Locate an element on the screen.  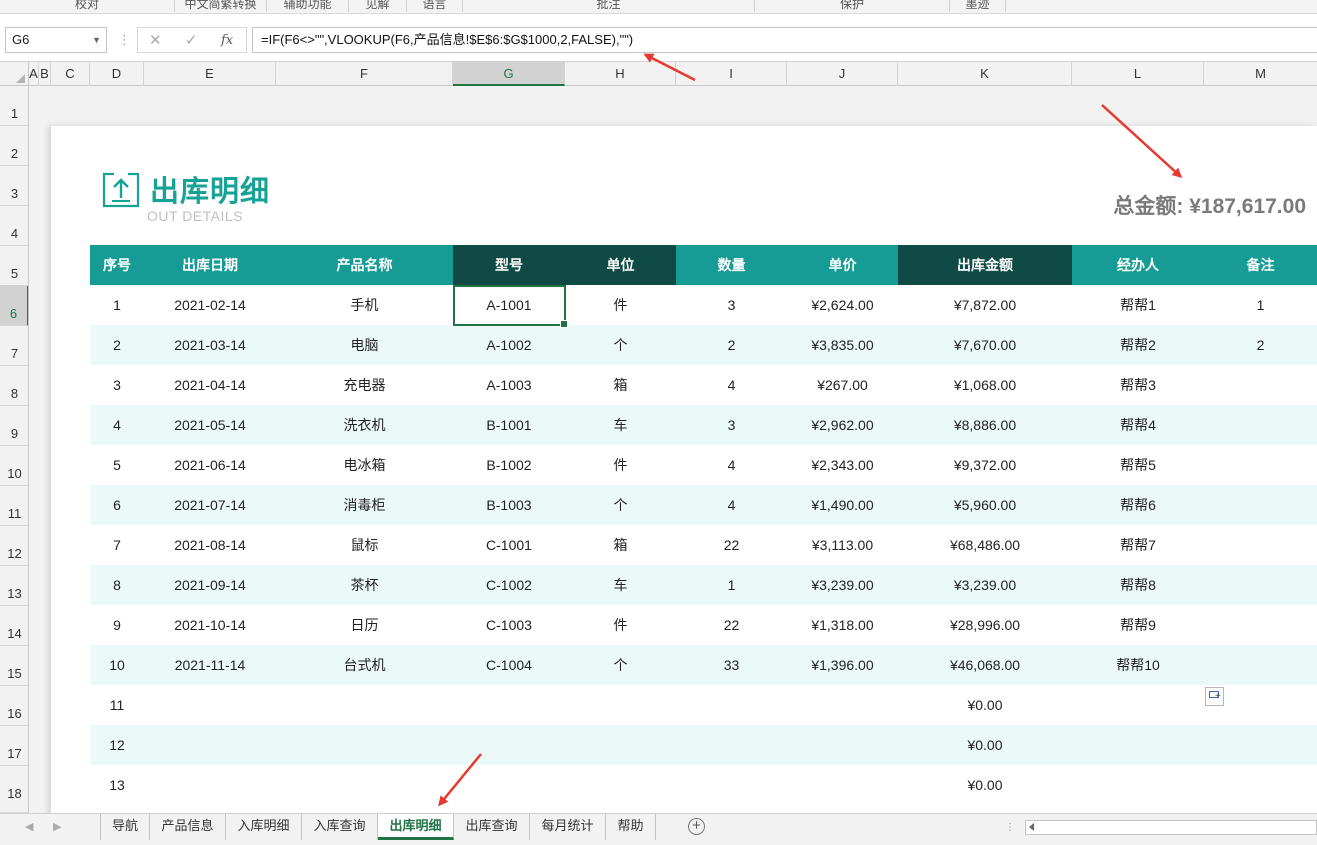
header-unit: 单位 is located at coordinates (620, 265).